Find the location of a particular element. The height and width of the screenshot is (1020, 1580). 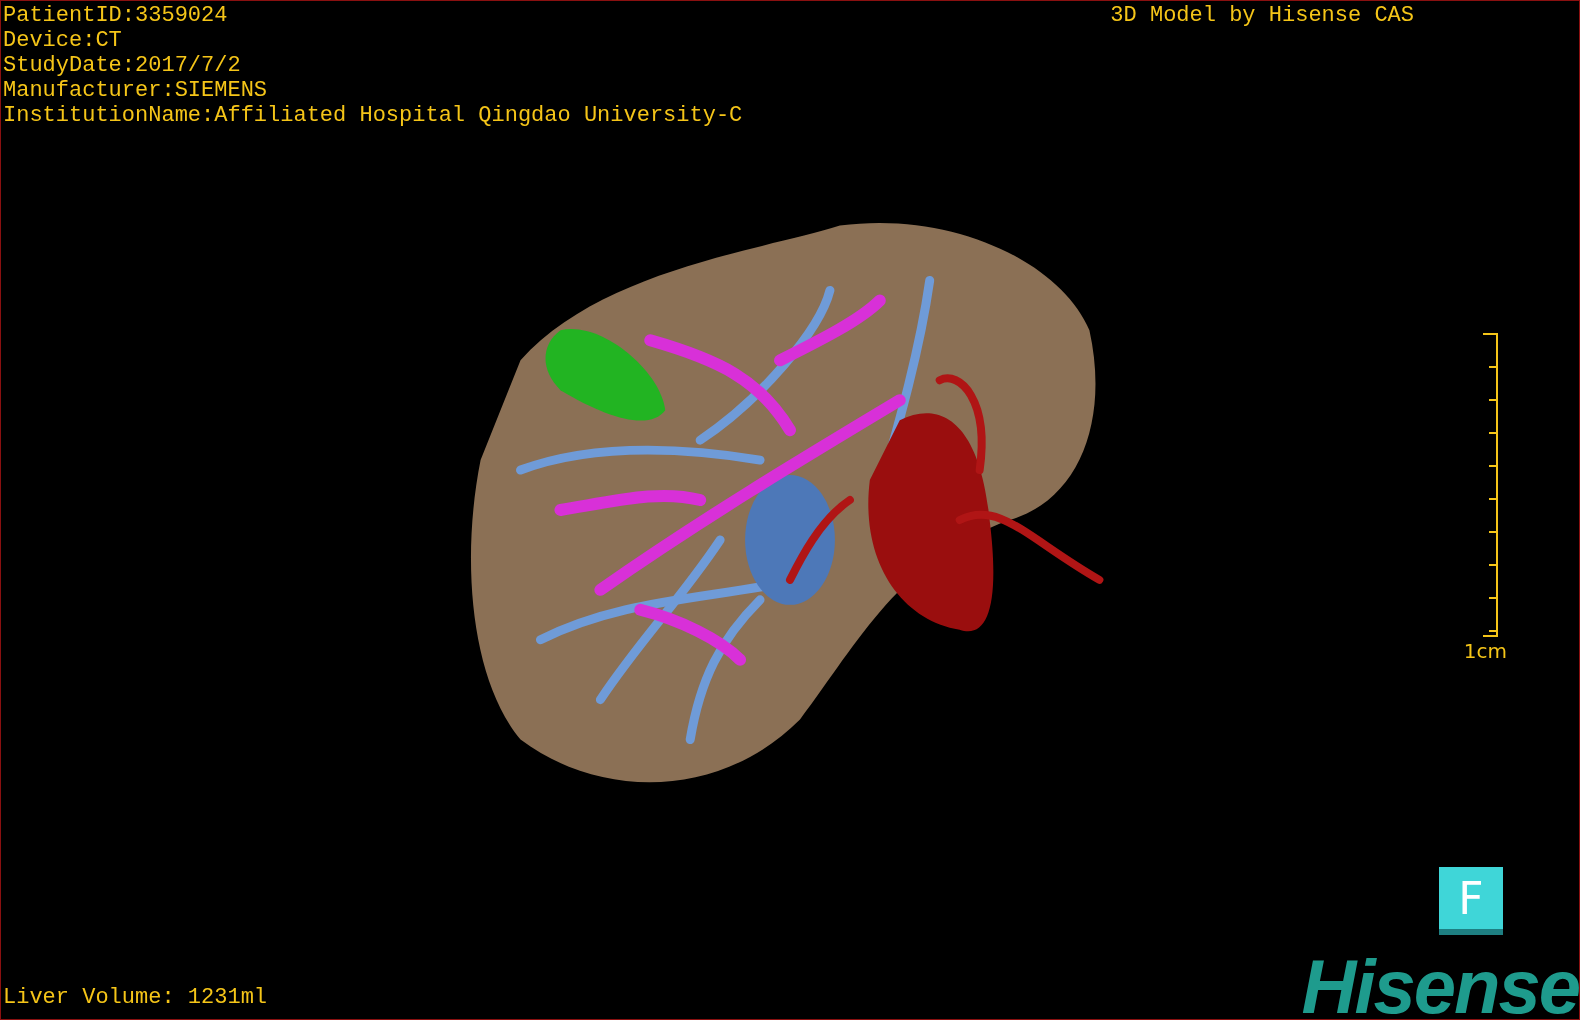

info-text: StudyDate:2017/7/2 is located at coordinates (122, 65).